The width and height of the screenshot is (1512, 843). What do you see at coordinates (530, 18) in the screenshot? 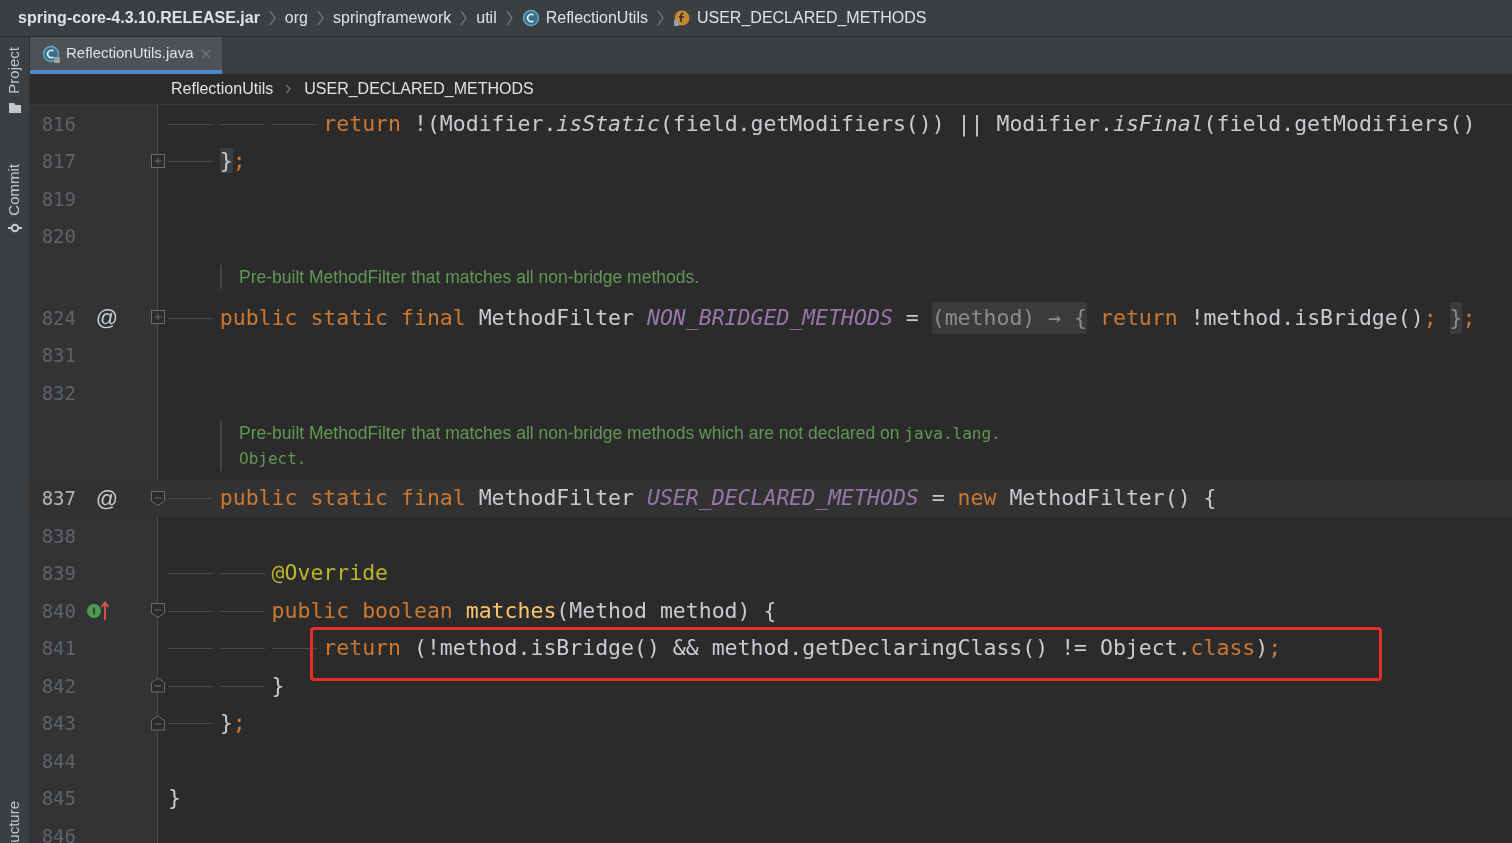
I see `class-icon` at bounding box center [530, 18].